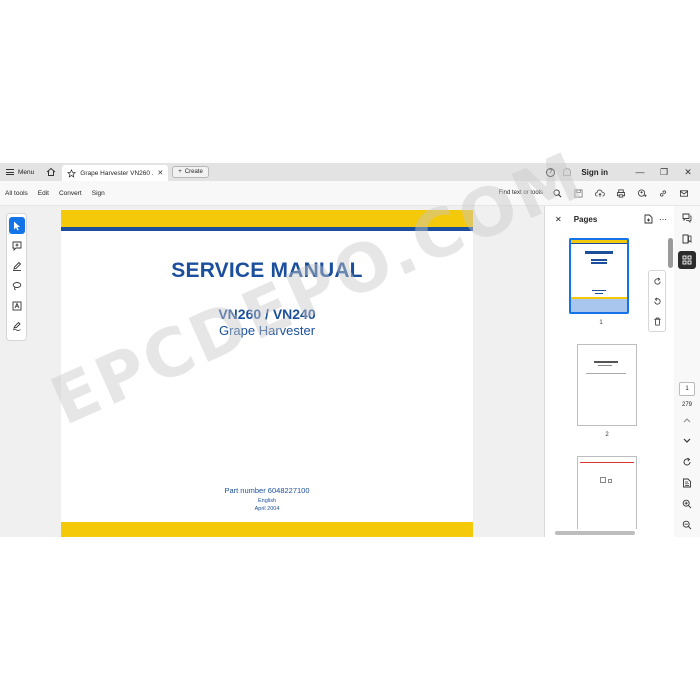 This screenshot has height=700, width=700. What do you see at coordinates (599, 252) in the screenshot?
I see `thumb-title-line` at bounding box center [599, 252].